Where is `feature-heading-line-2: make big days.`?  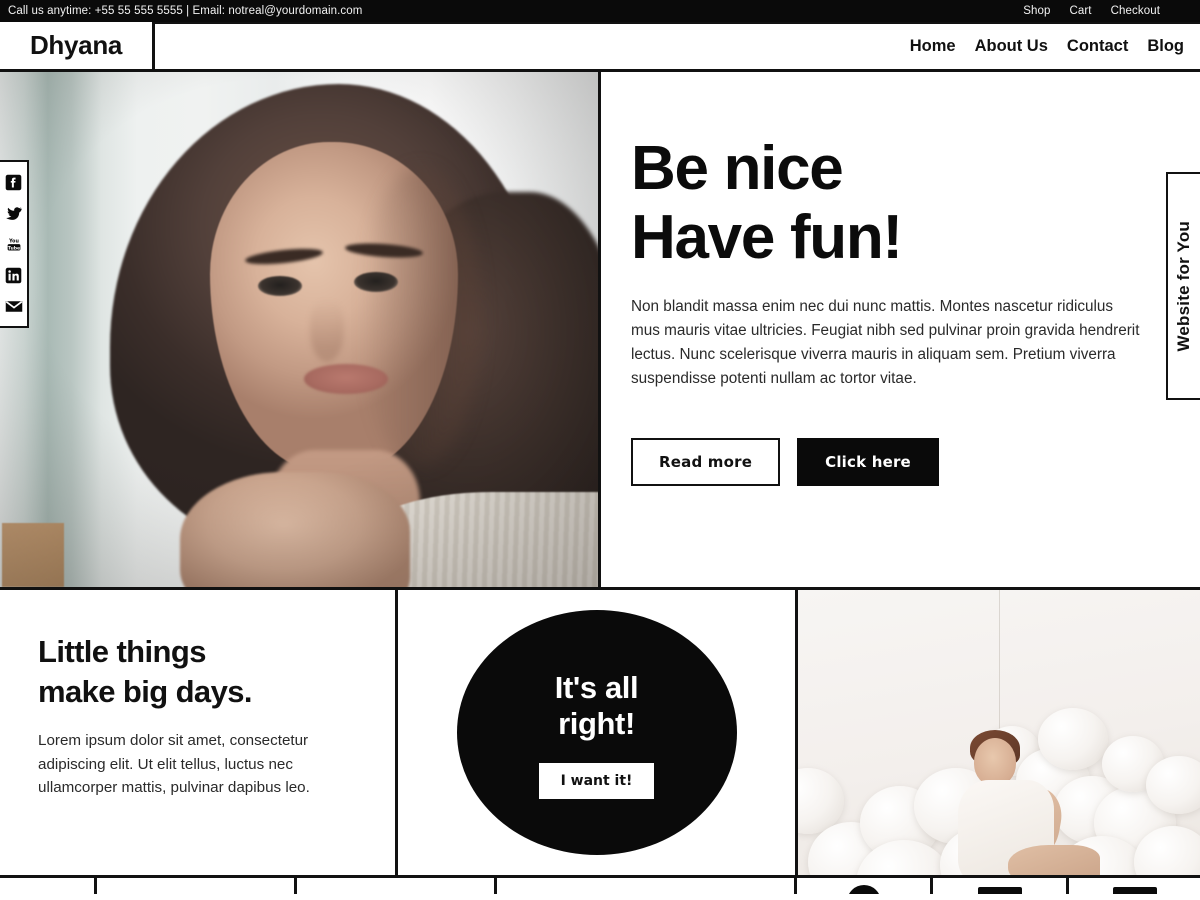 feature-heading-line-2: make big days. is located at coordinates (145, 691).